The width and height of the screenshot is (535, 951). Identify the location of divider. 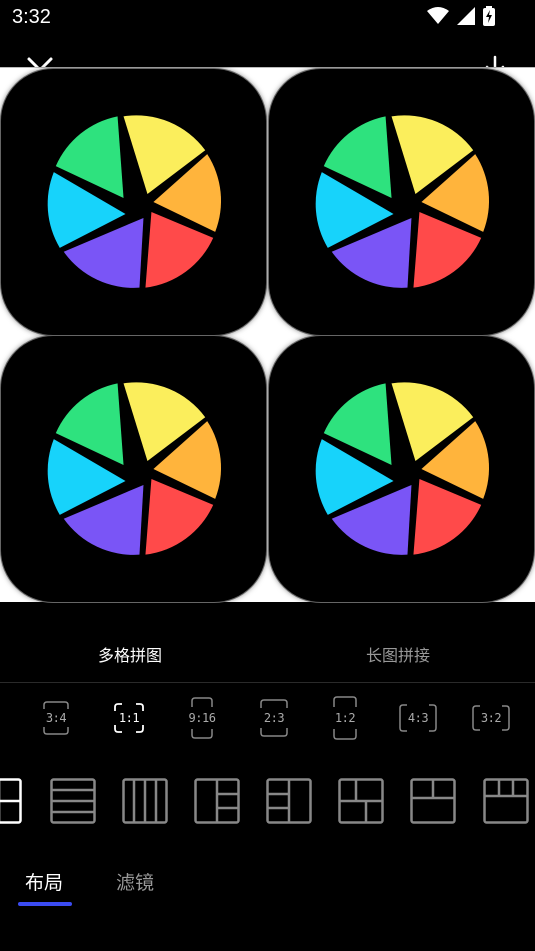
(267, 682).